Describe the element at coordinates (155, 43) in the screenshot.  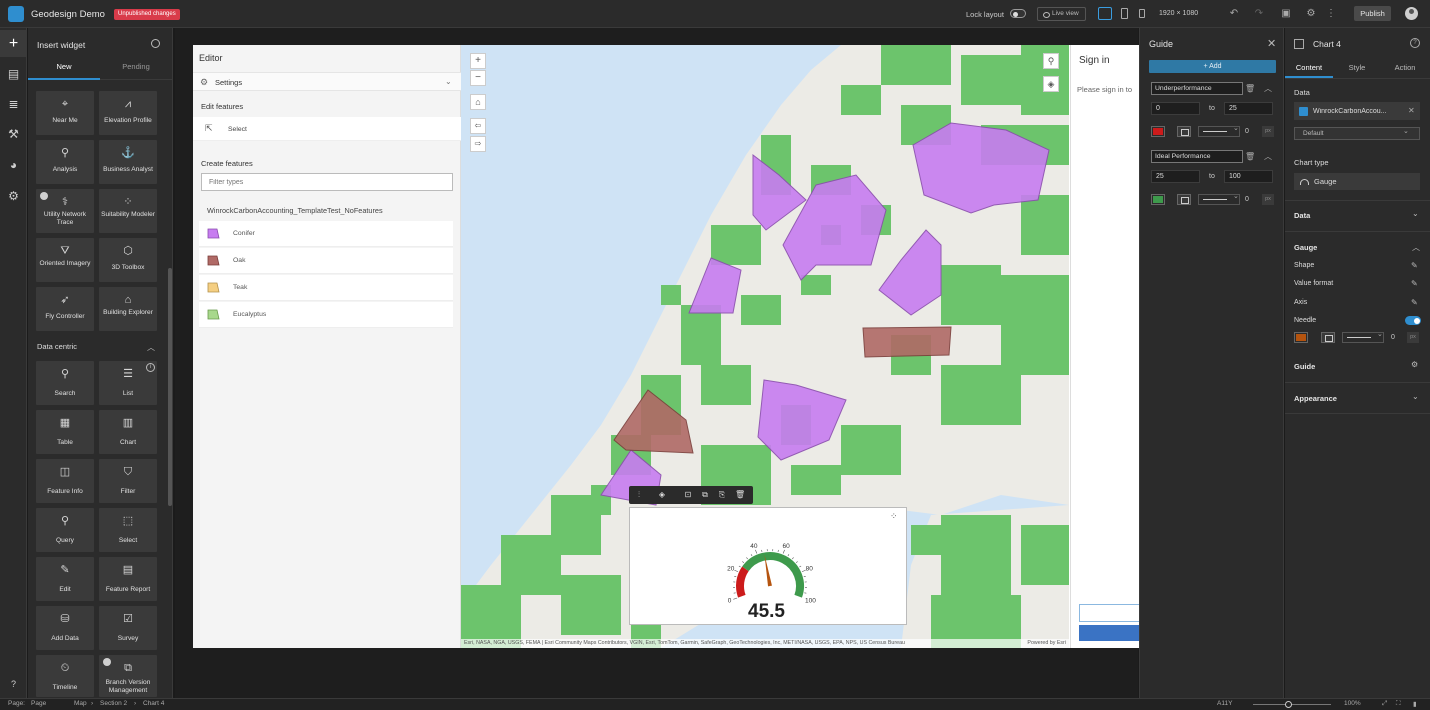
I see `search-icon` at that location.